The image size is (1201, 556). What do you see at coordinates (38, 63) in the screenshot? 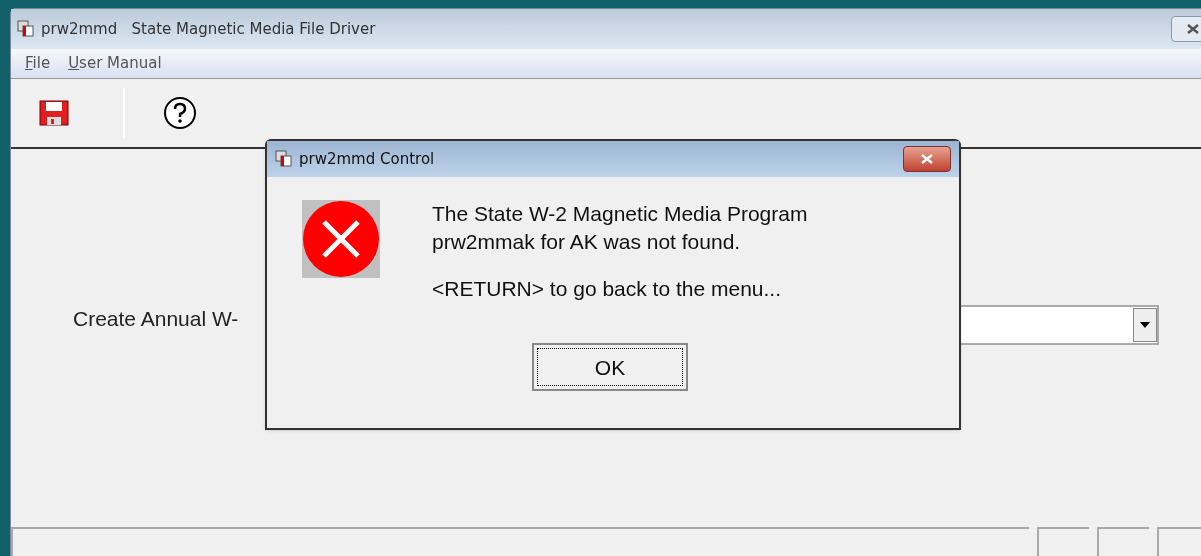
I see `menu-item: File` at bounding box center [38, 63].